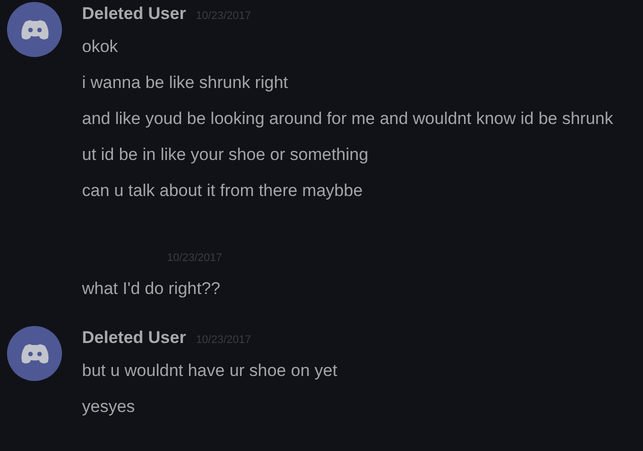  I want to click on message-text: okok, so click(100, 47).